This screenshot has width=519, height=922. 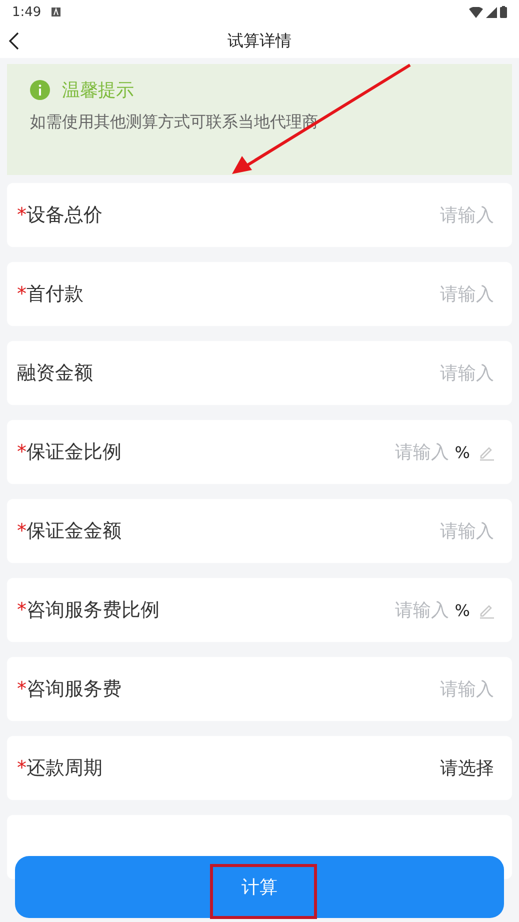 What do you see at coordinates (260, 41) in the screenshot?
I see `page-title: 试算详情` at bounding box center [260, 41].